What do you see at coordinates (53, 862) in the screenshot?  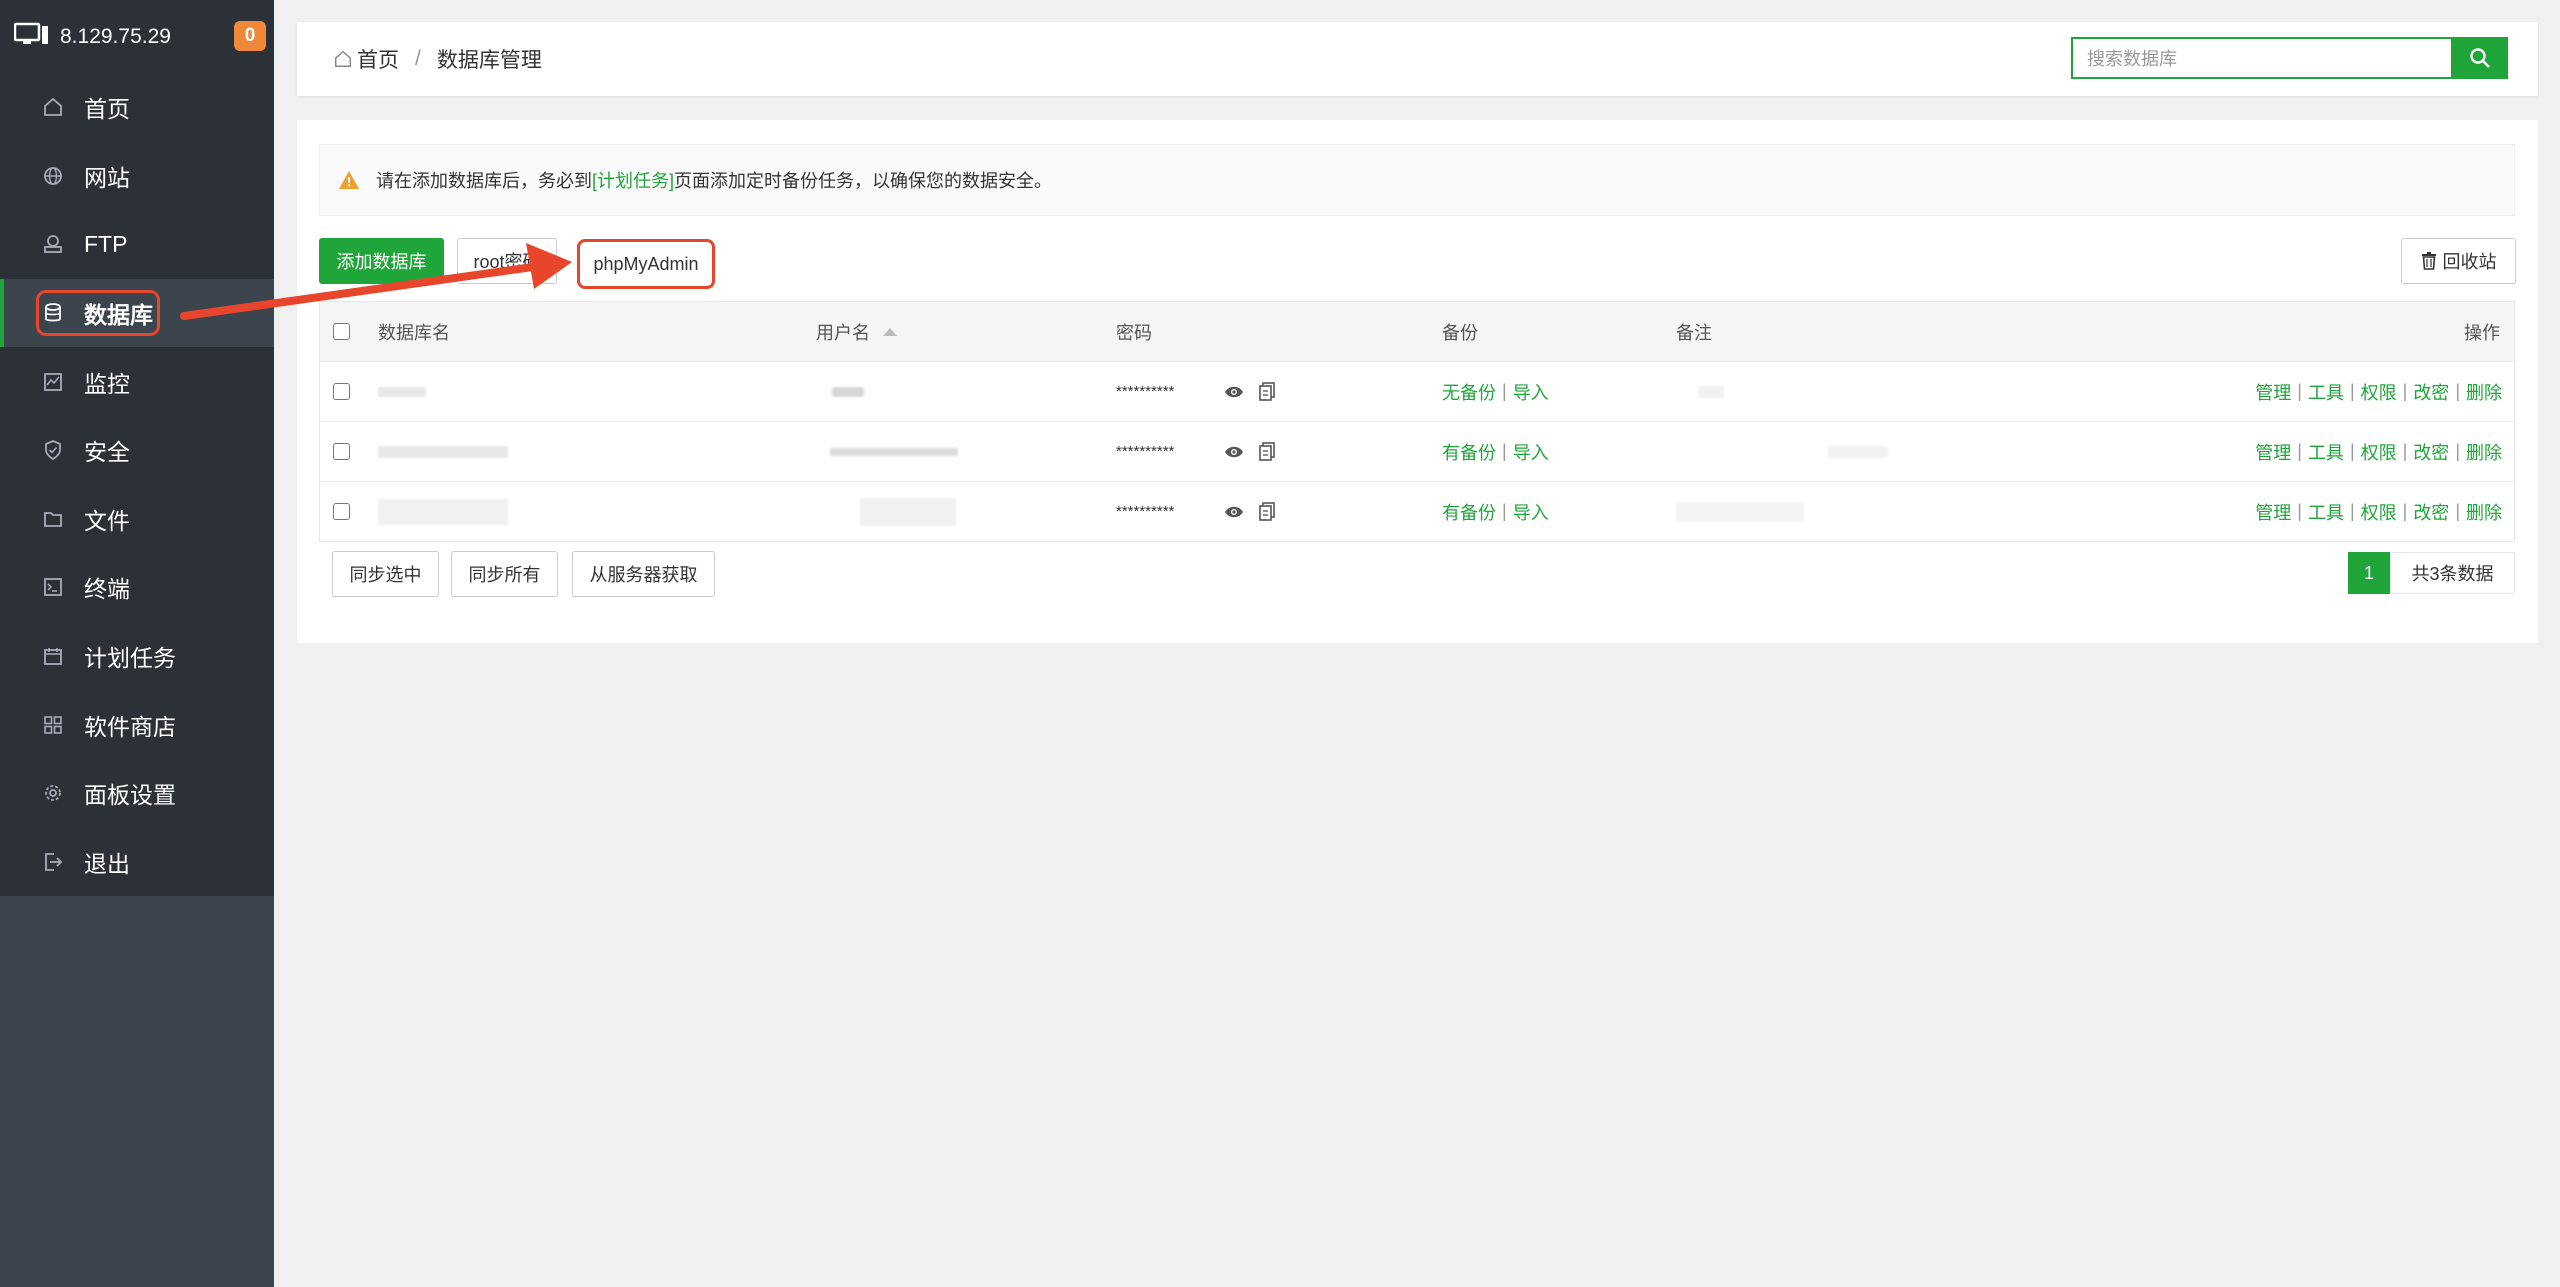 I see `logout-icon` at bounding box center [53, 862].